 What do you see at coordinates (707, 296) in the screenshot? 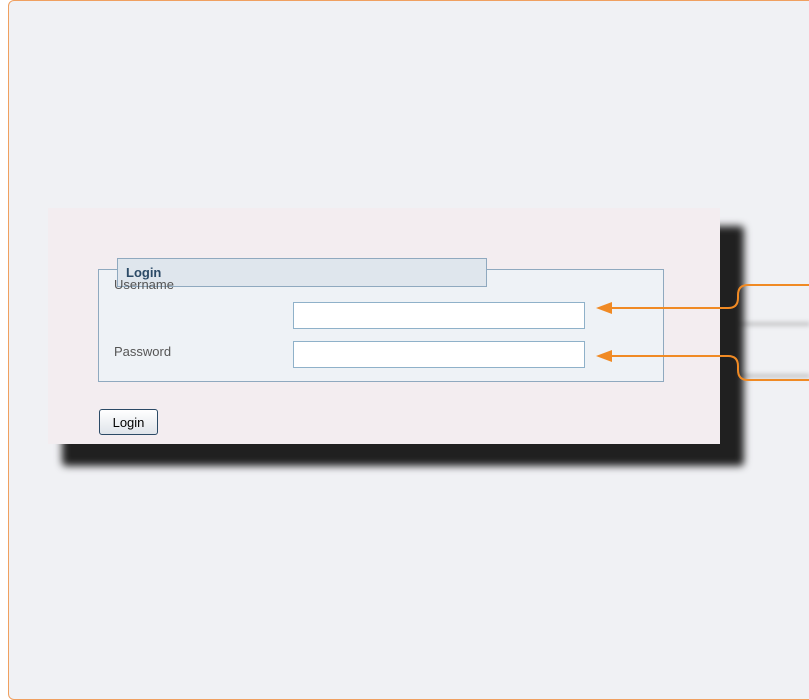
I see `username-callout-arrow` at bounding box center [707, 296].